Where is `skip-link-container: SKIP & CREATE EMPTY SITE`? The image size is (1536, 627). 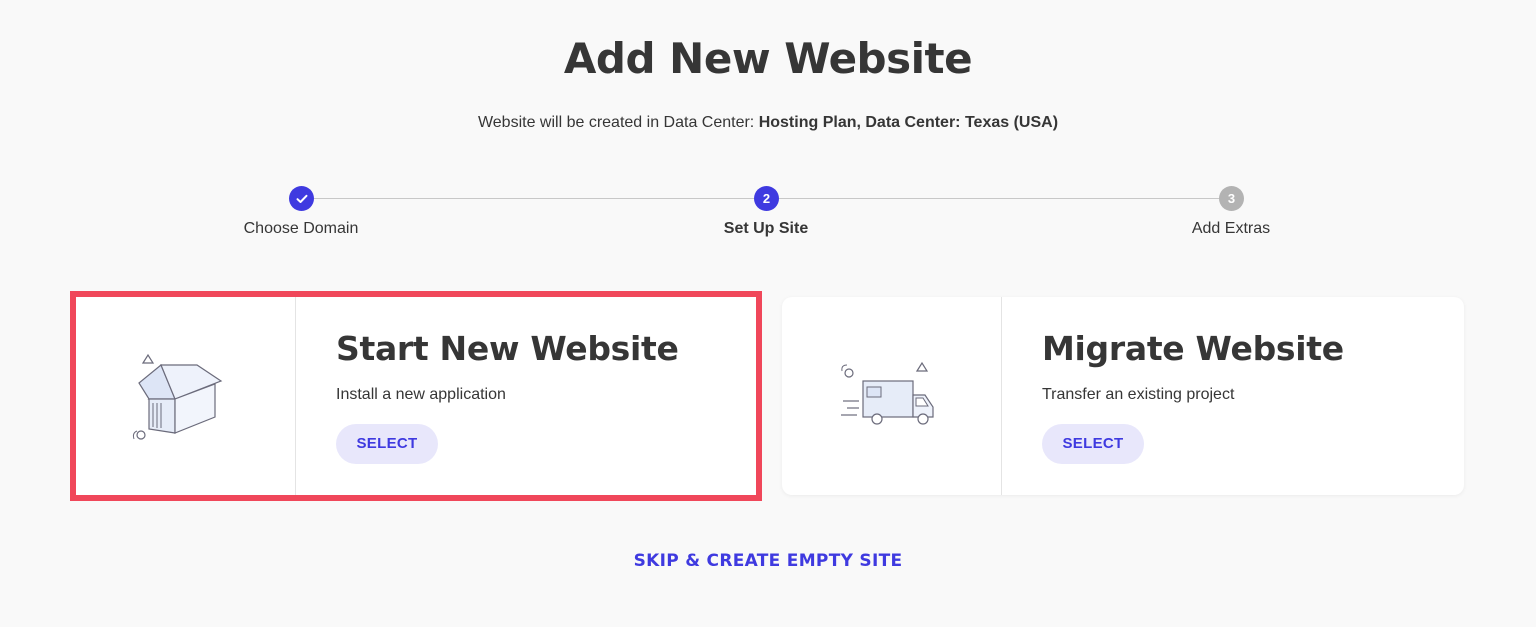
skip-link-container: SKIP & CREATE EMPTY SITE is located at coordinates (768, 561).